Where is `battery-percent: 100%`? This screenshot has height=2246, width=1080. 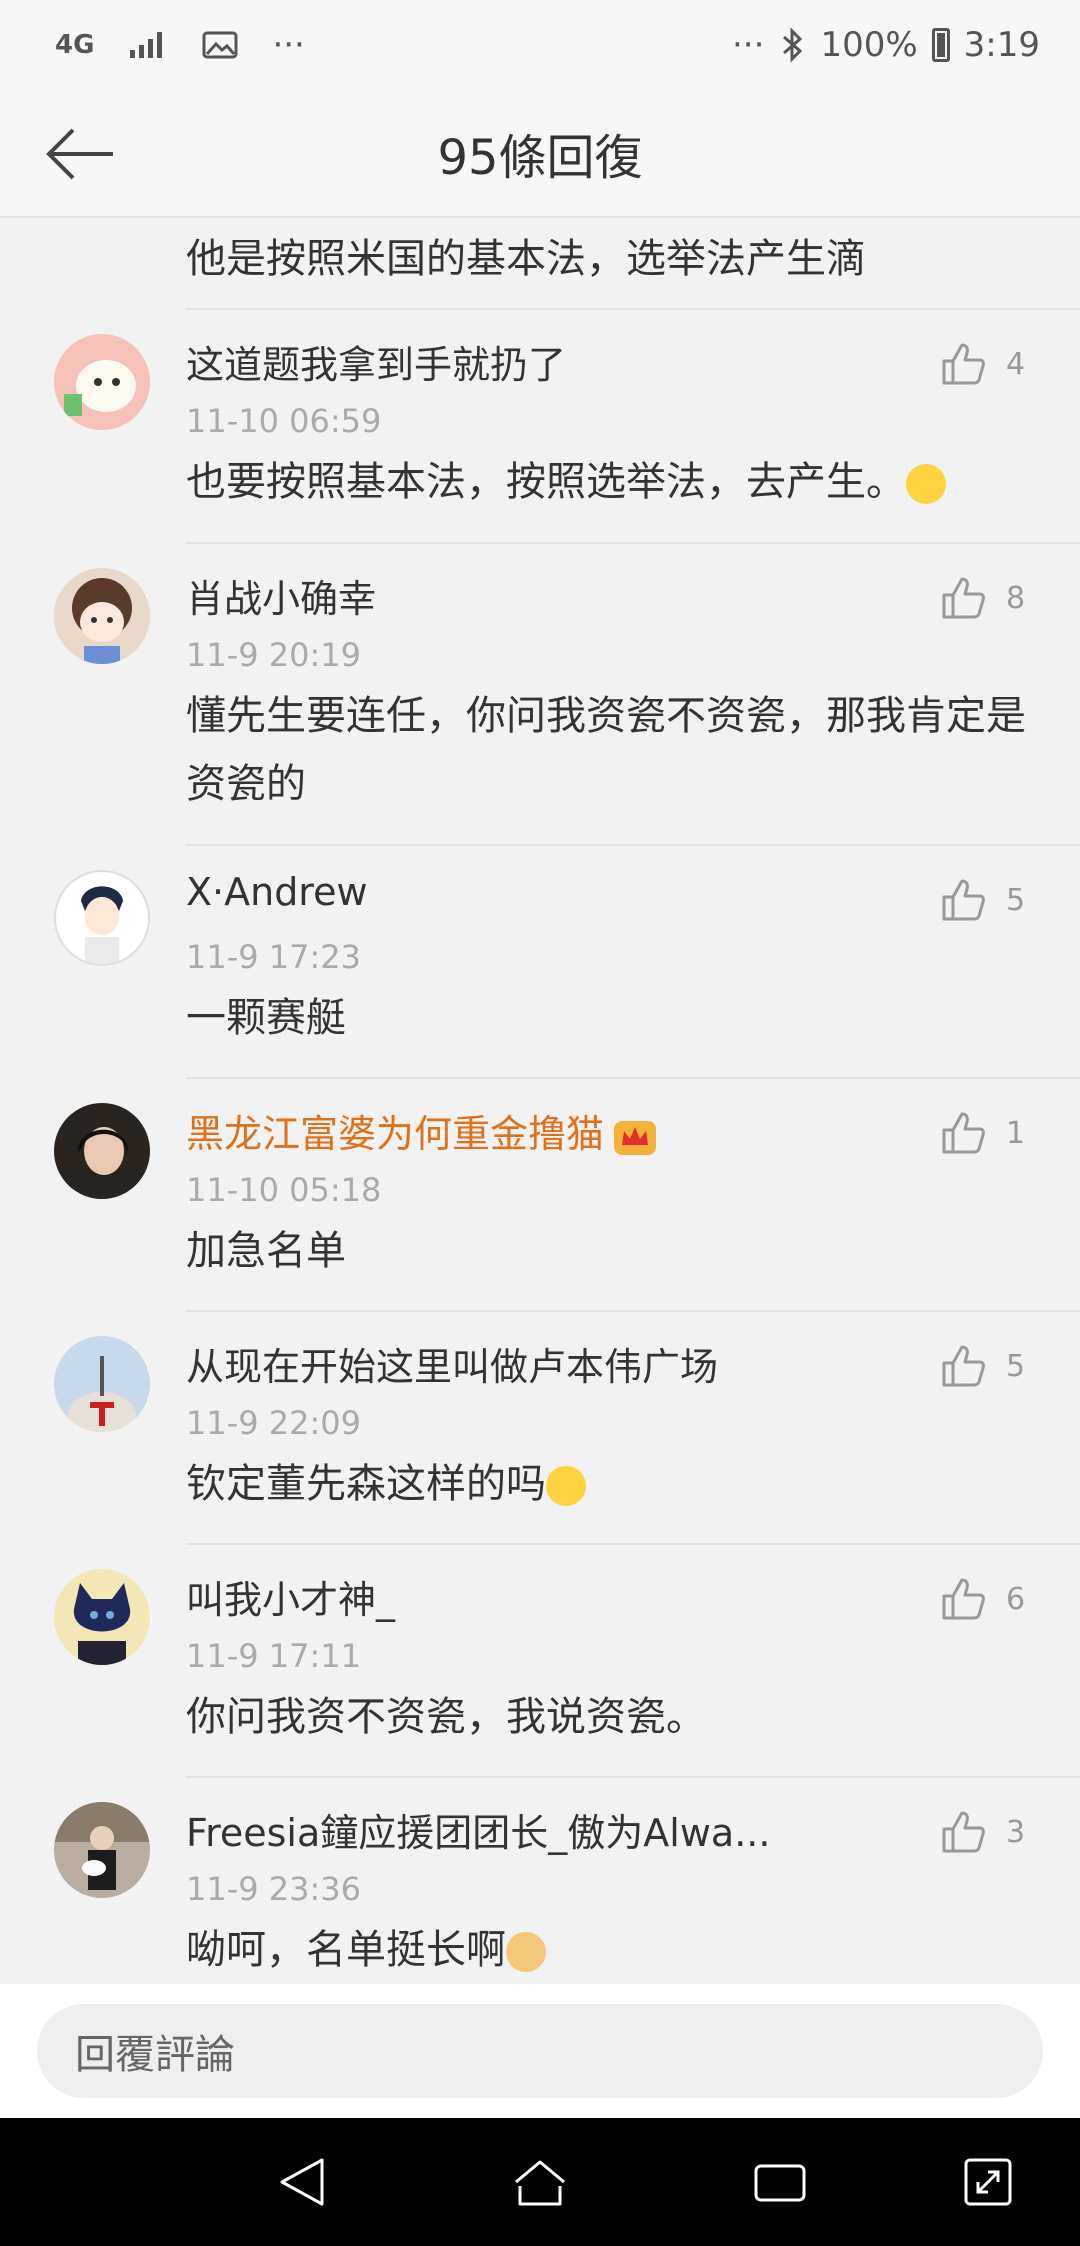 battery-percent: 100% is located at coordinates (869, 45).